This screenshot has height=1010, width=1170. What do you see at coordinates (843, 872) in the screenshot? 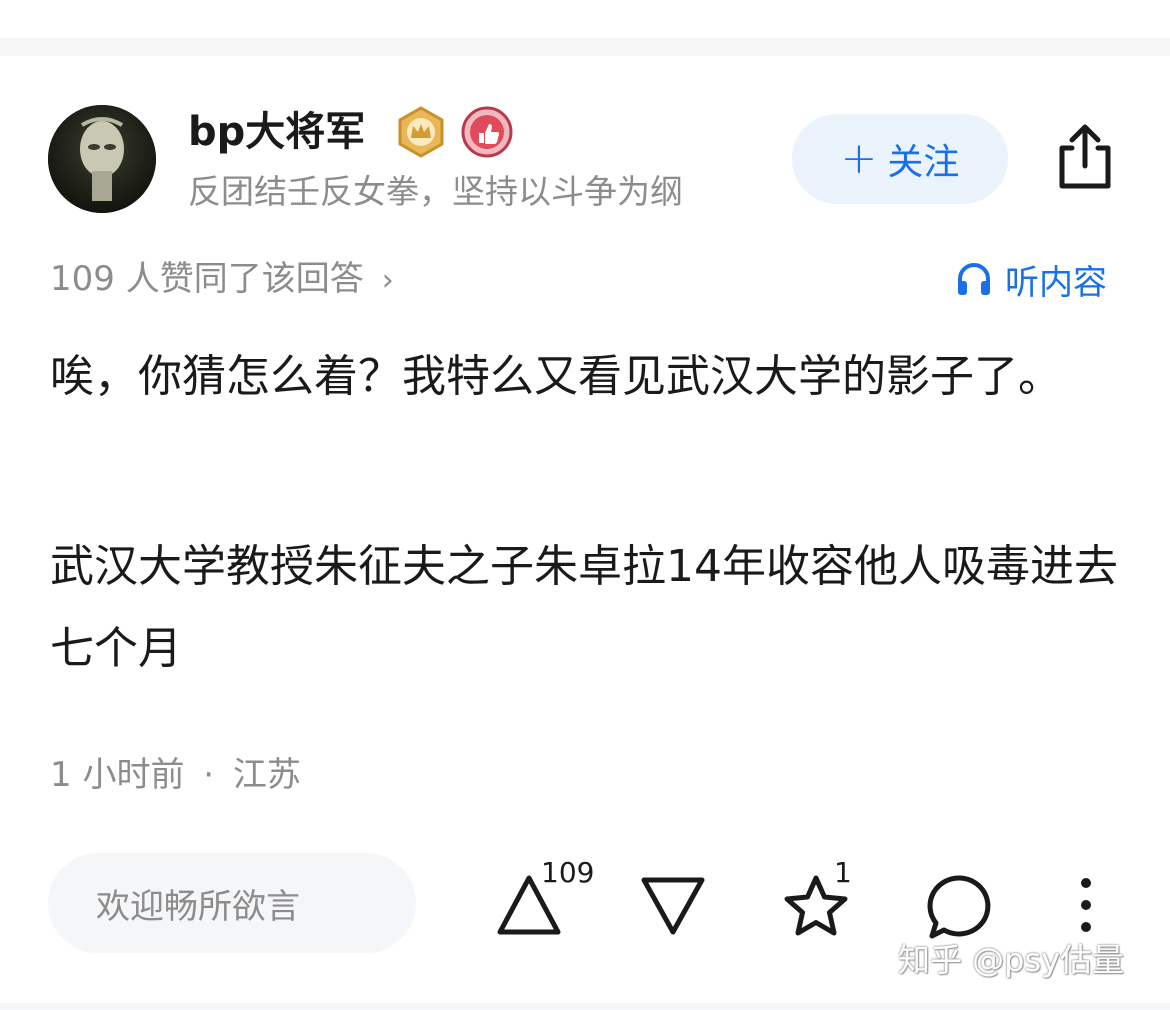
I see `favorite-count: 1` at bounding box center [843, 872].